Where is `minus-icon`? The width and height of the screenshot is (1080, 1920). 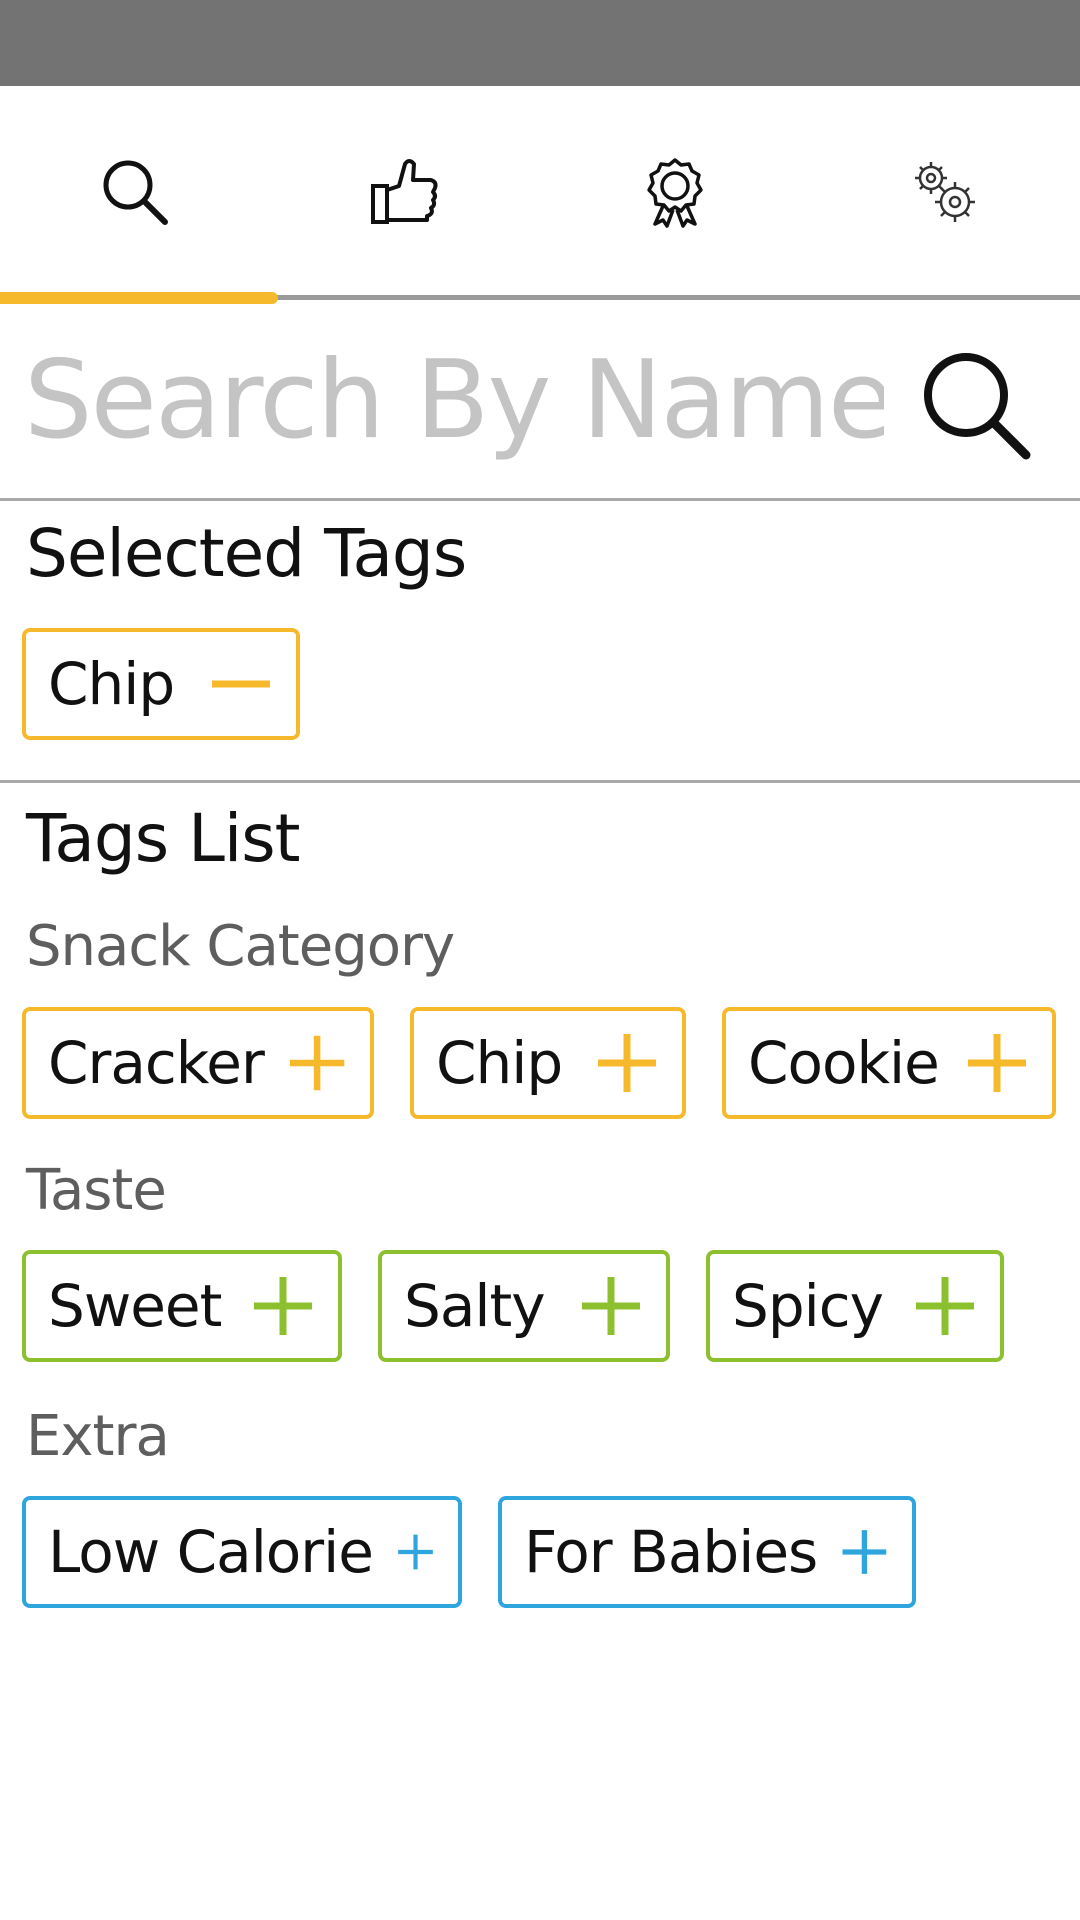
minus-icon is located at coordinates (241, 684).